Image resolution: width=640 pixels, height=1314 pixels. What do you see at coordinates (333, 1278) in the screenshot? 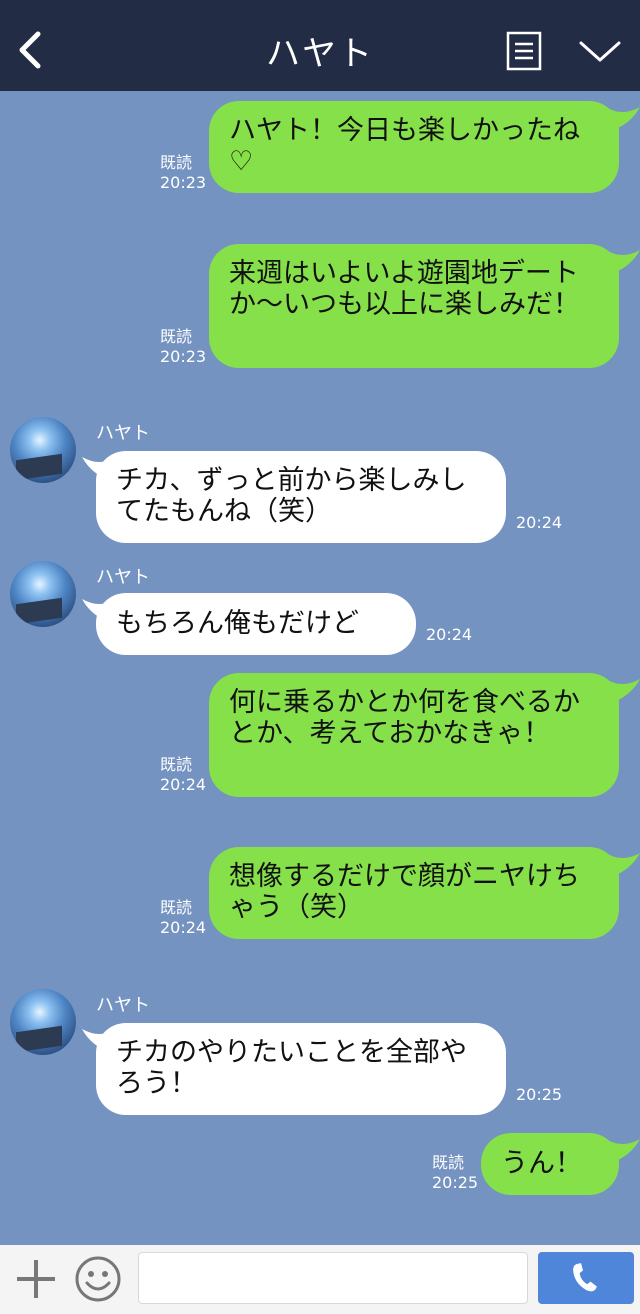
I see `message-input` at bounding box center [333, 1278].